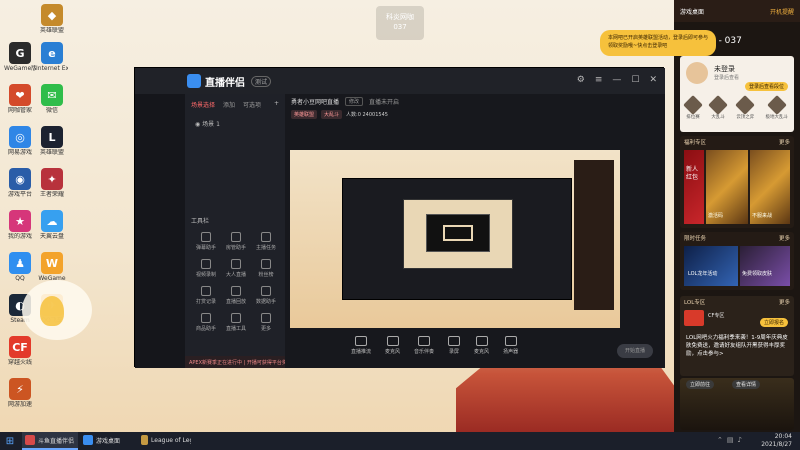 The width and height of the screenshot is (800, 450). I want to click on tool-item: 数据助手, so click(266, 295).